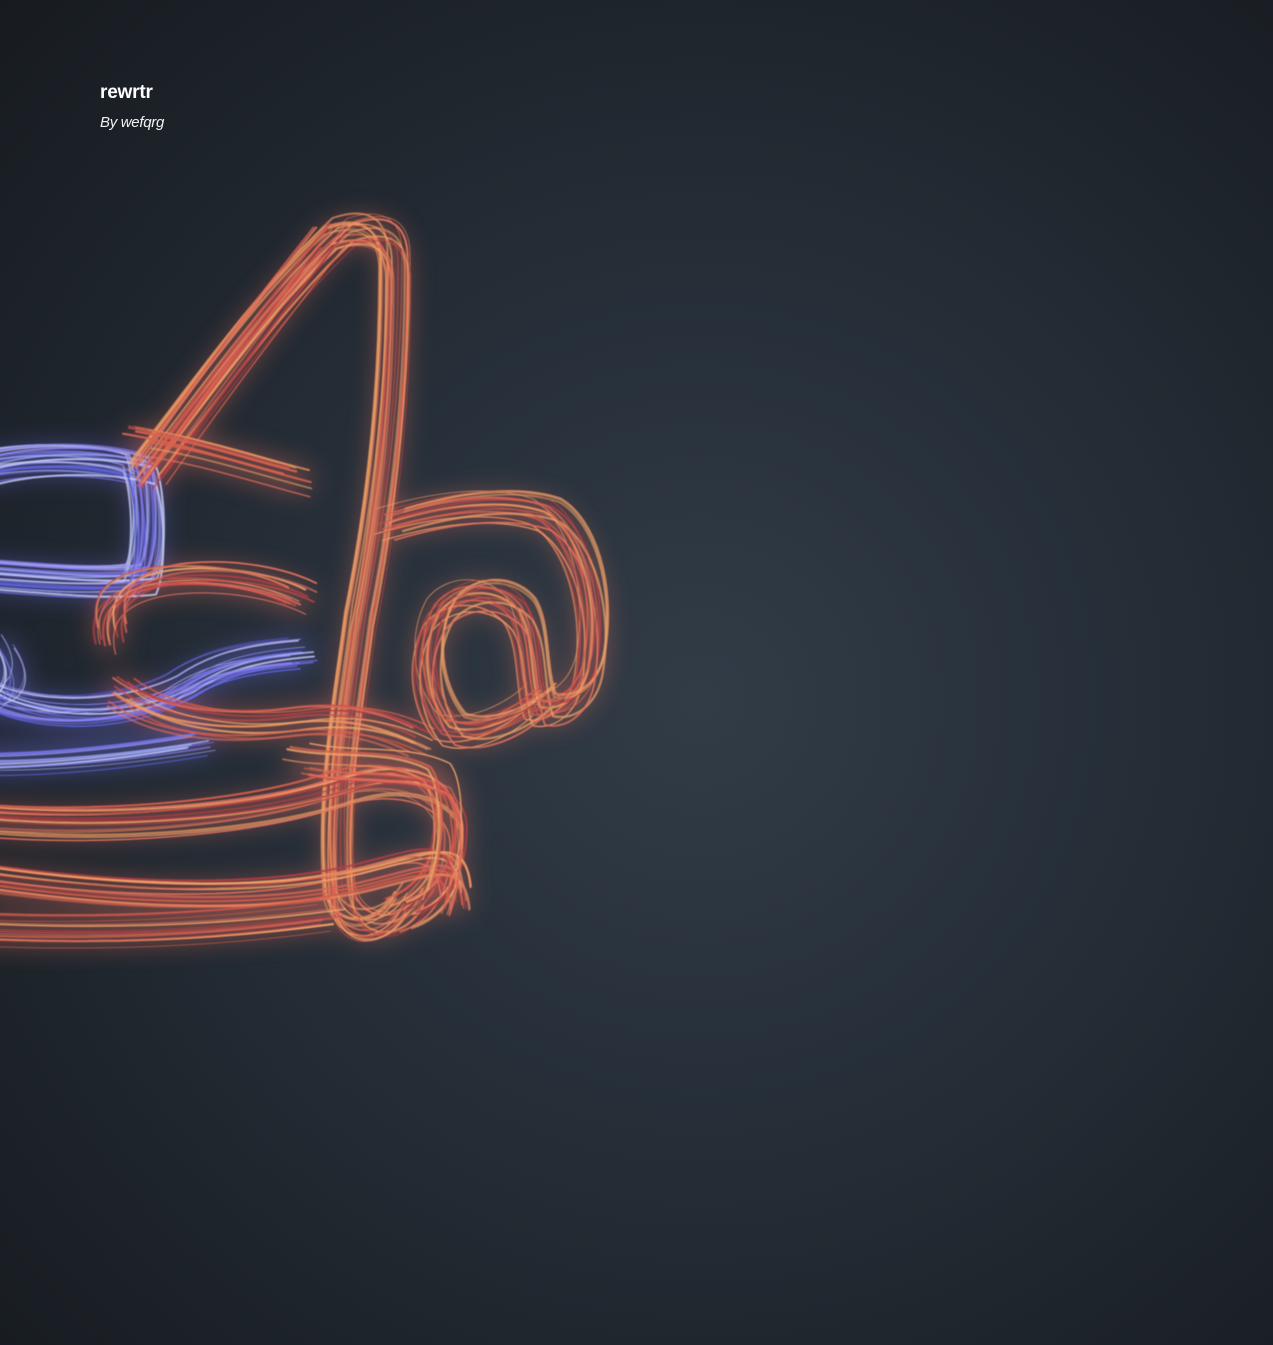 Image resolution: width=1273 pixels, height=1345 pixels. Describe the element at coordinates (132, 106) in the screenshot. I see `artwork-header: rewrtr By wefqrg` at that location.